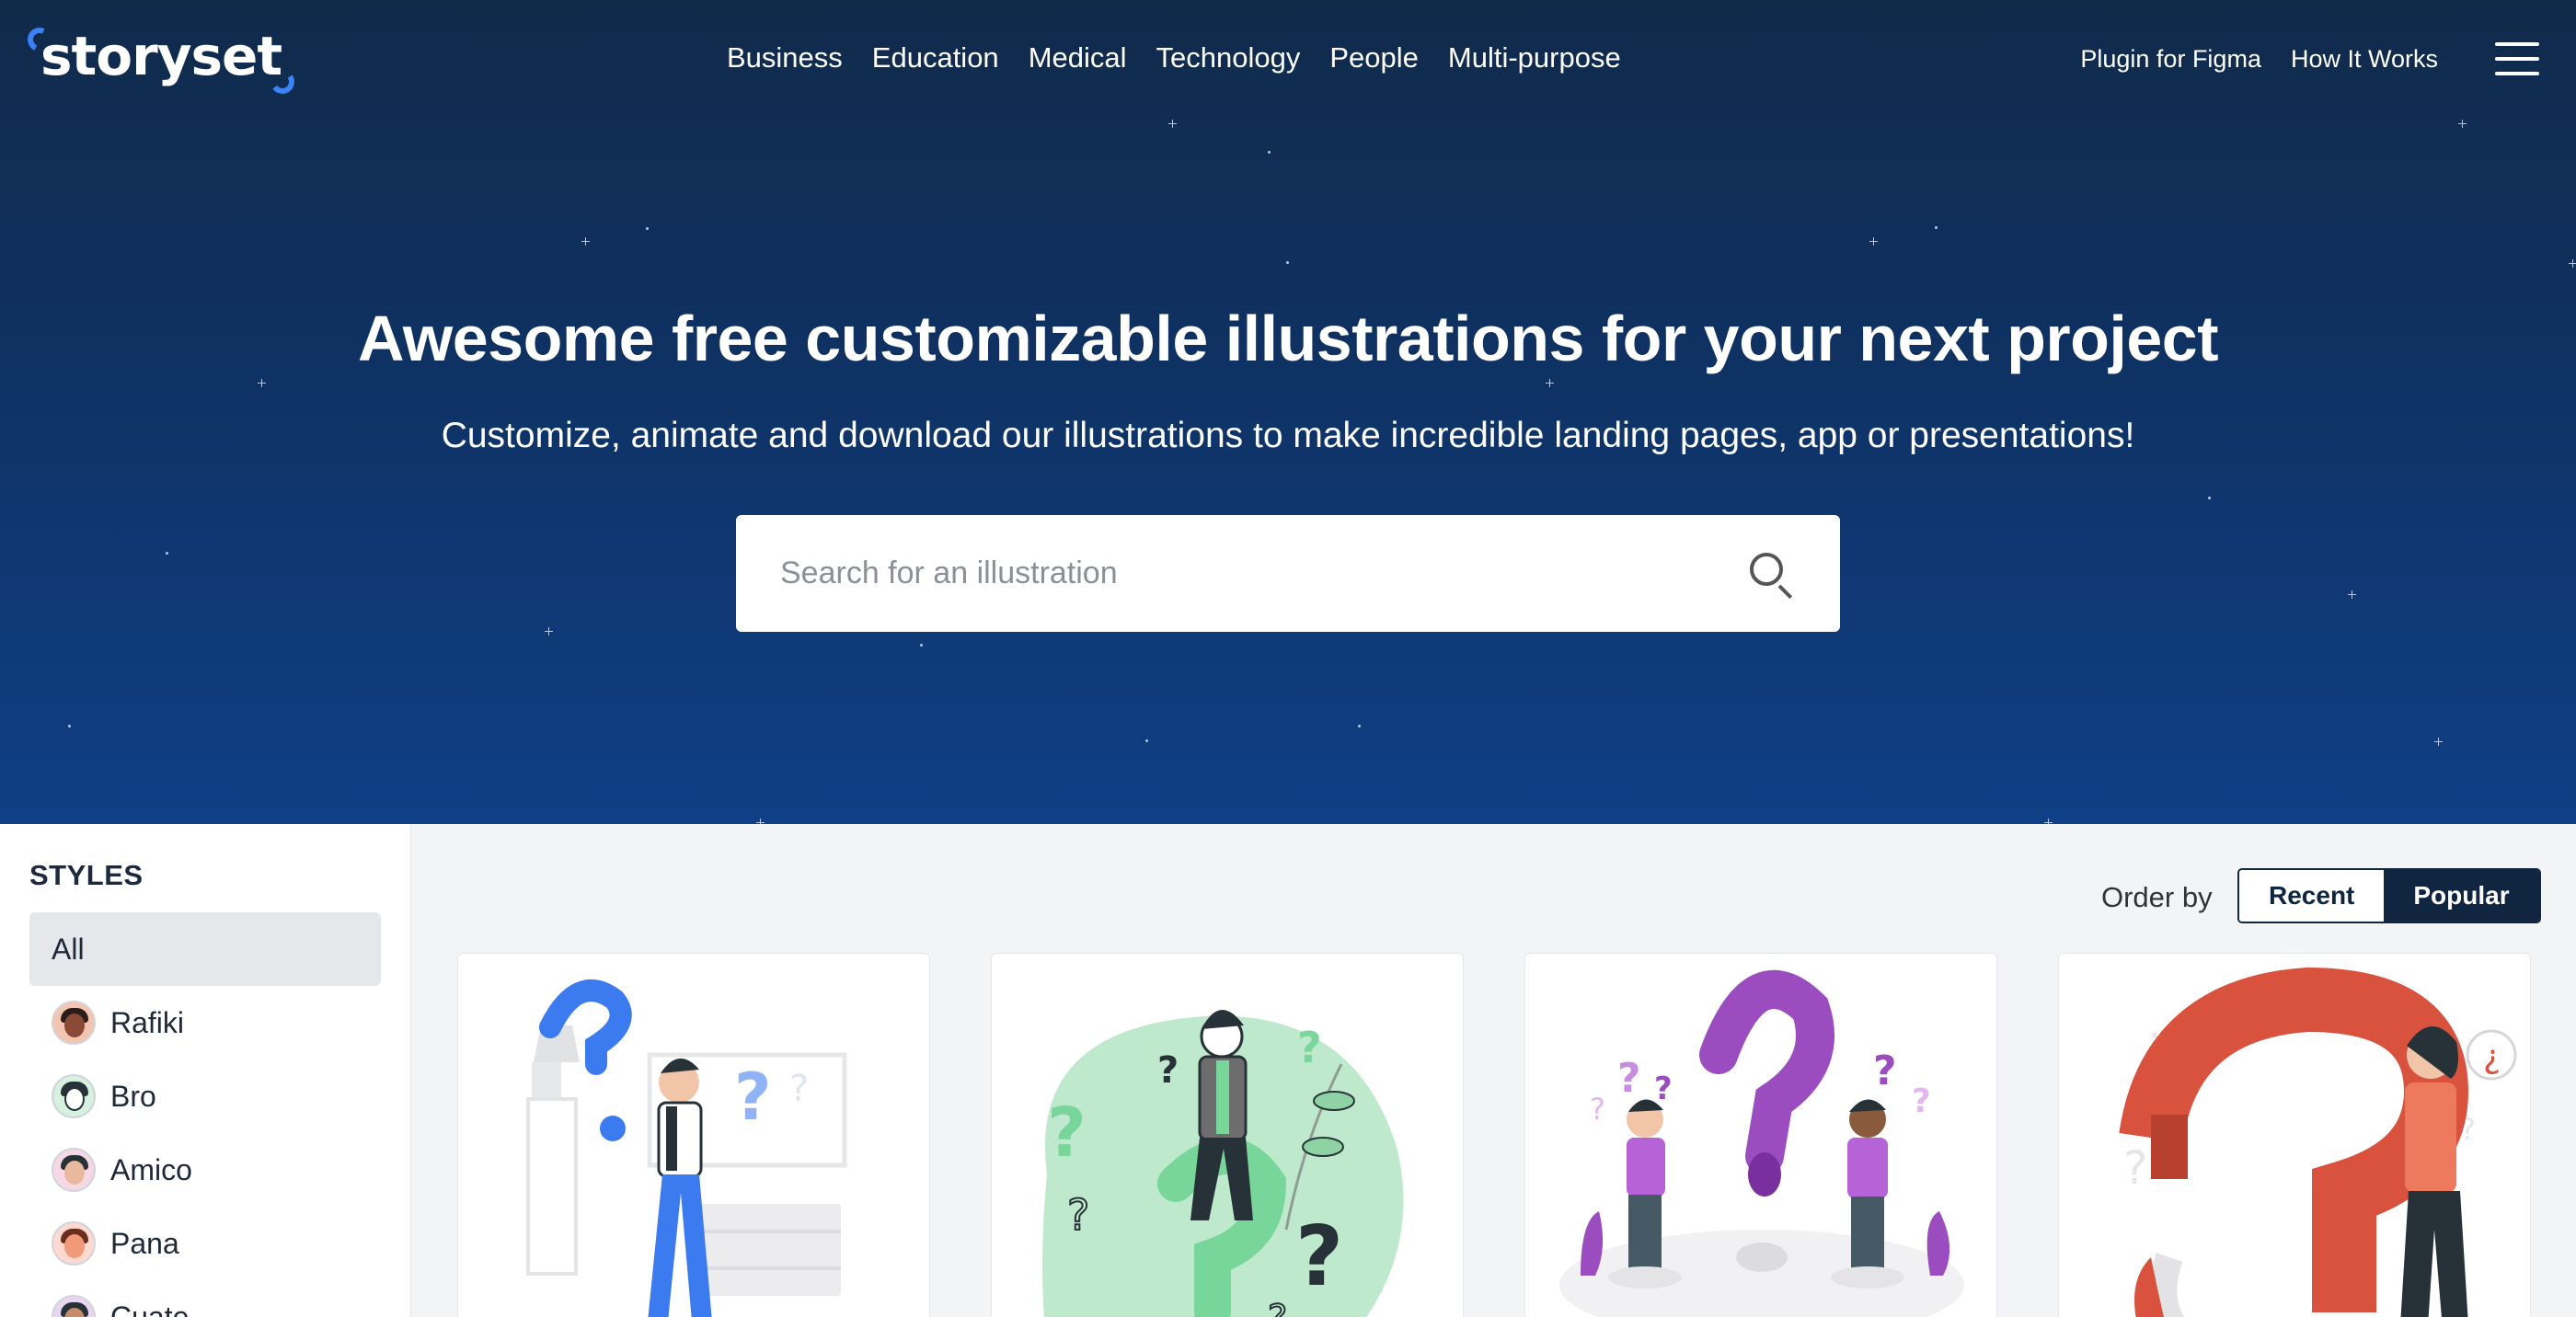 This screenshot has height=1317, width=2576. What do you see at coordinates (686, 1148) in the screenshot?
I see `person-question-blue-illustration: ? ?` at bounding box center [686, 1148].